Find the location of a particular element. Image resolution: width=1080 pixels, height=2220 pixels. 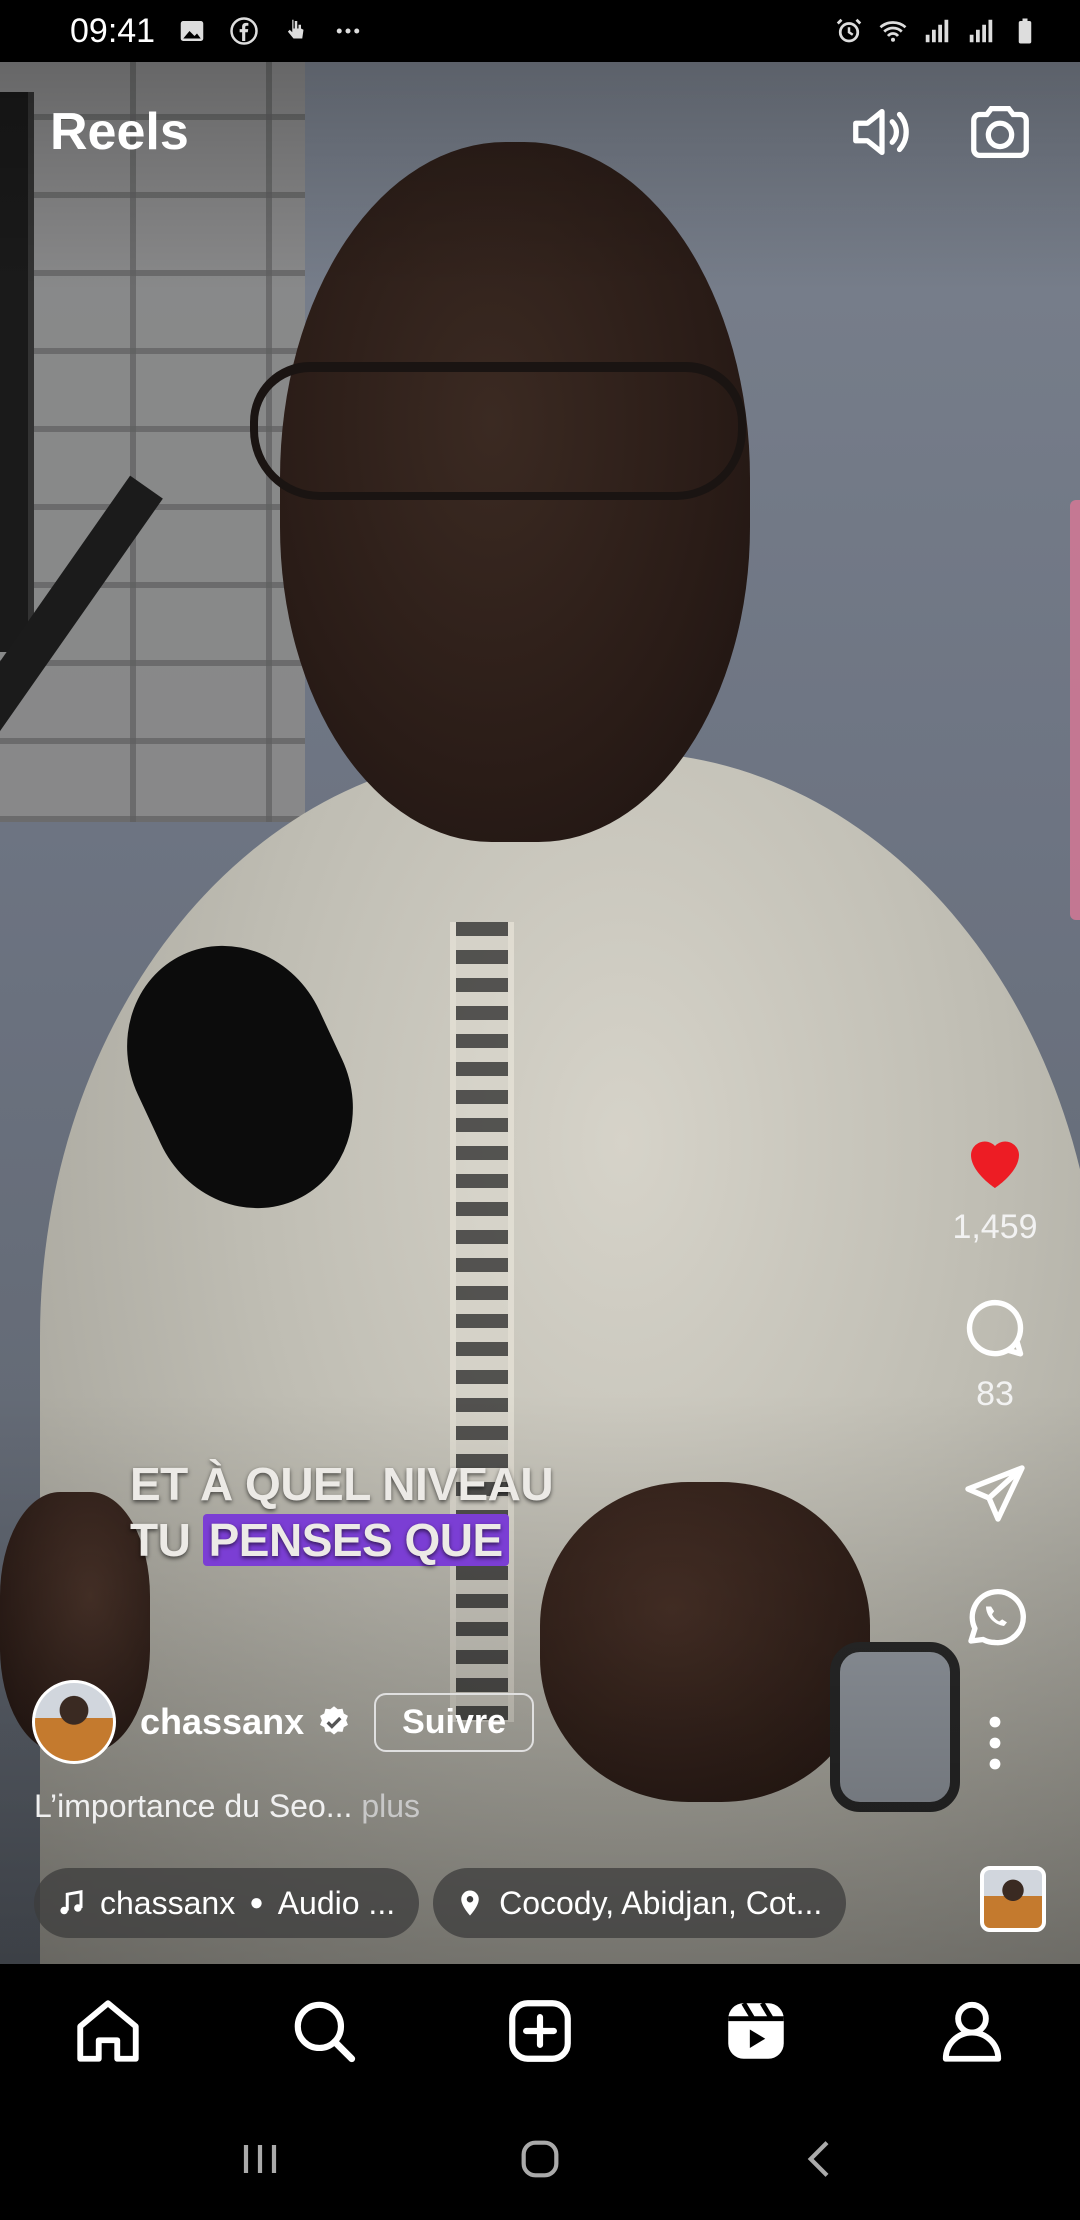

volume-icon is located at coordinates (882, 132).